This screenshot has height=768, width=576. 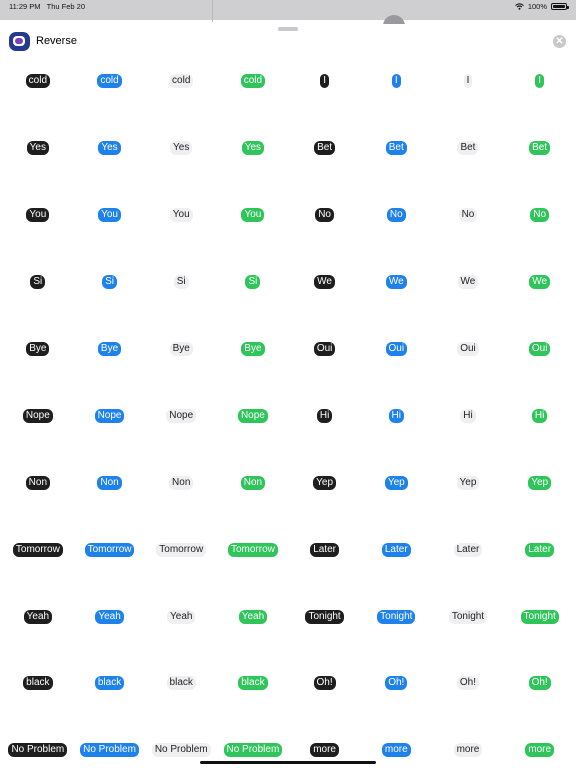 I want to click on sticker-blue: Oui, so click(x=396, y=349).